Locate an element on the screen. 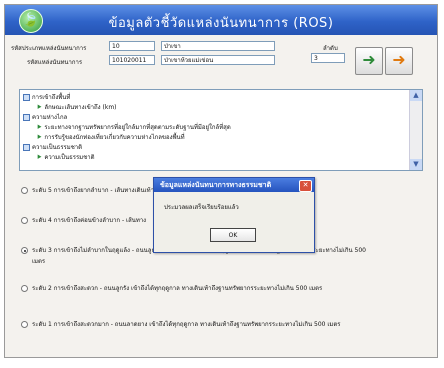 This screenshot has height=368, width=444. rank-field: 3 is located at coordinates (328, 58).